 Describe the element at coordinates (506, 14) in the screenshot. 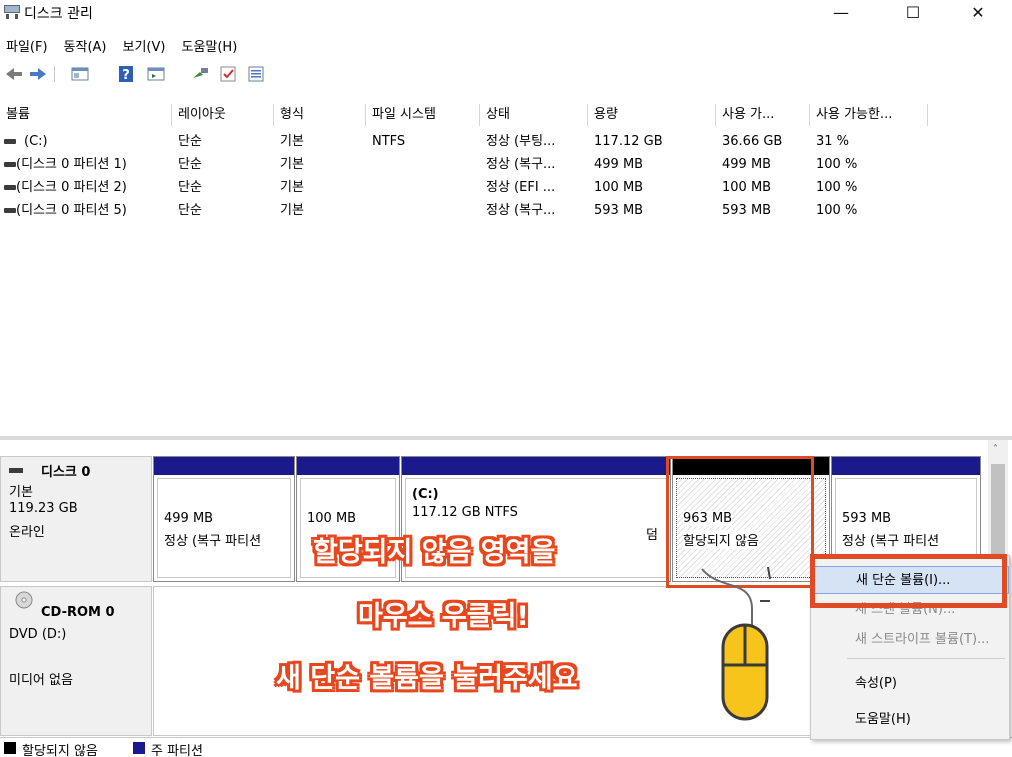

I see `title-bar: 디스크 관리 — ☐ ✕` at that location.